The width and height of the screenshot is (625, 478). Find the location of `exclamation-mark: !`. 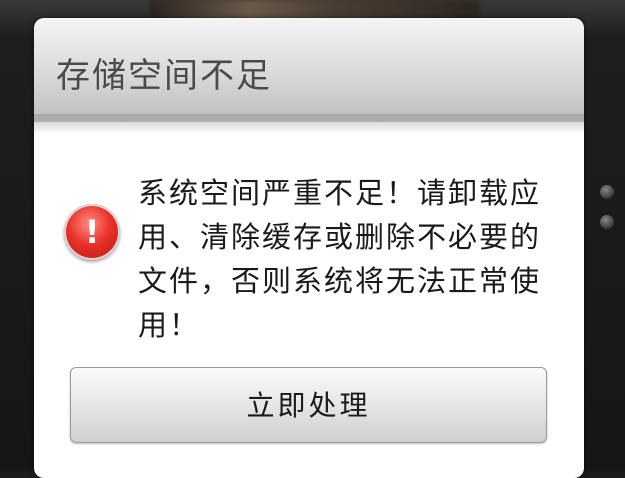

exclamation-mark: ! is located at coordinates (92, 232).